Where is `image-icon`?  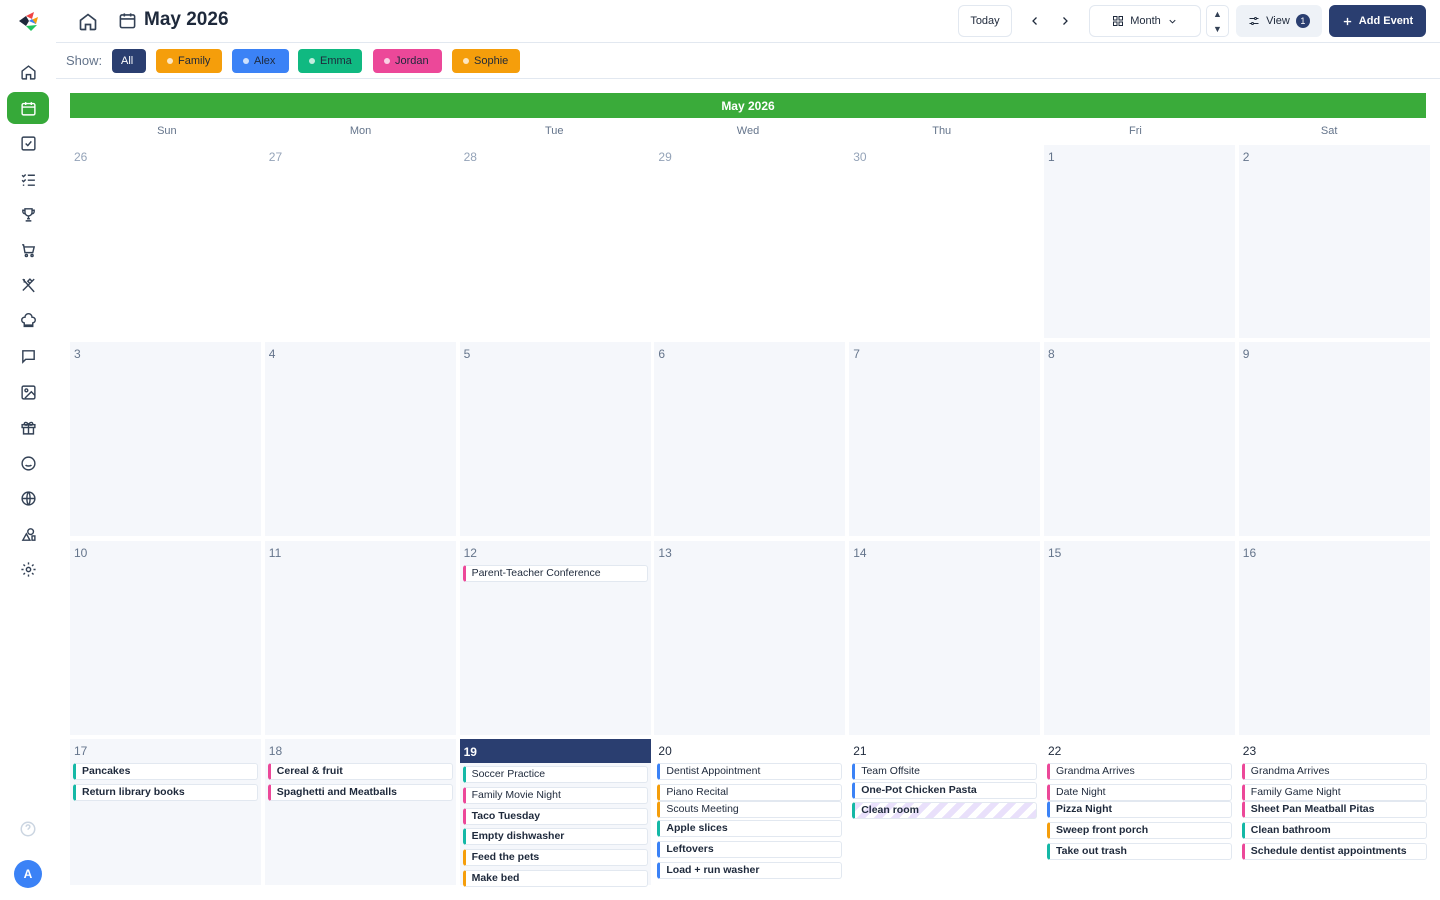 image-icon is located at coordinates (28, 392).